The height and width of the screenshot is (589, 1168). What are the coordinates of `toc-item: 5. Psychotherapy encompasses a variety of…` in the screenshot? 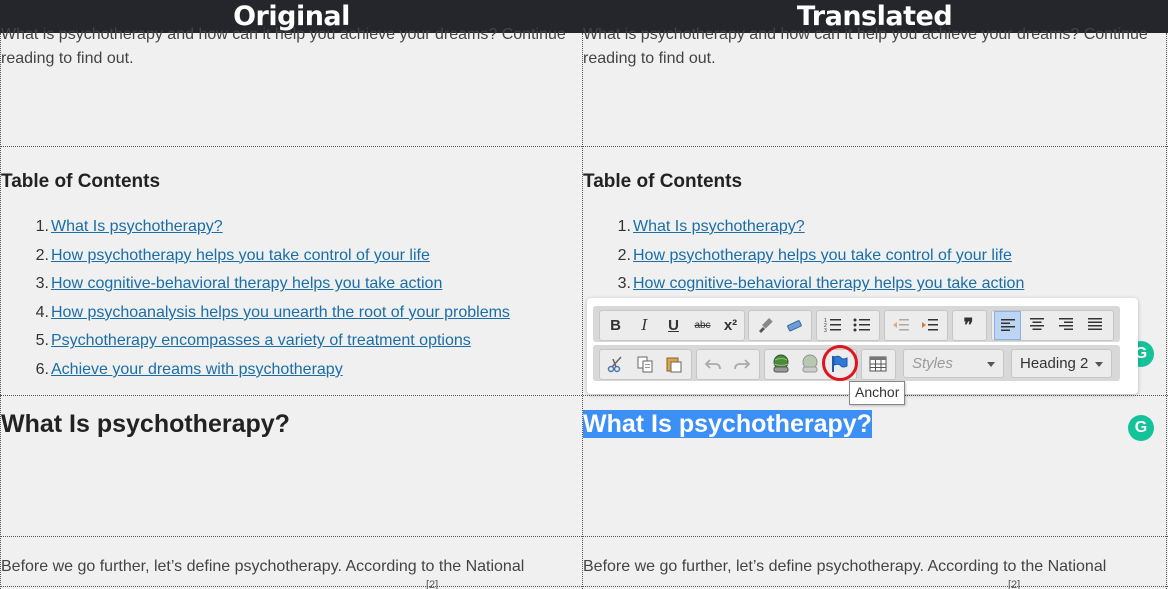 It's located at (253, 341).